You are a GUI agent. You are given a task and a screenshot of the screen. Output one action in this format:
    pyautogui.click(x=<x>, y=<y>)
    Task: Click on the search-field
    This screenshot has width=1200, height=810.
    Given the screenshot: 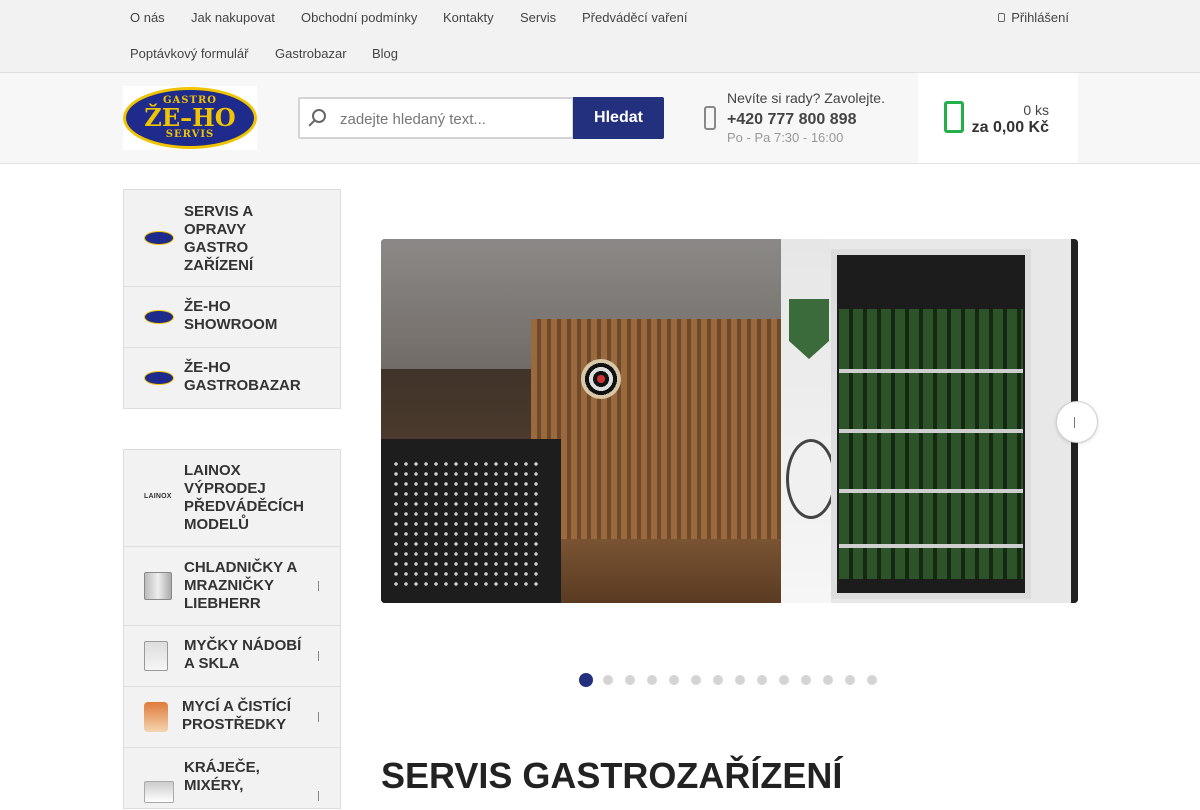 What is the action you would take?
    pyautogui.click(x=436, y=118)
    